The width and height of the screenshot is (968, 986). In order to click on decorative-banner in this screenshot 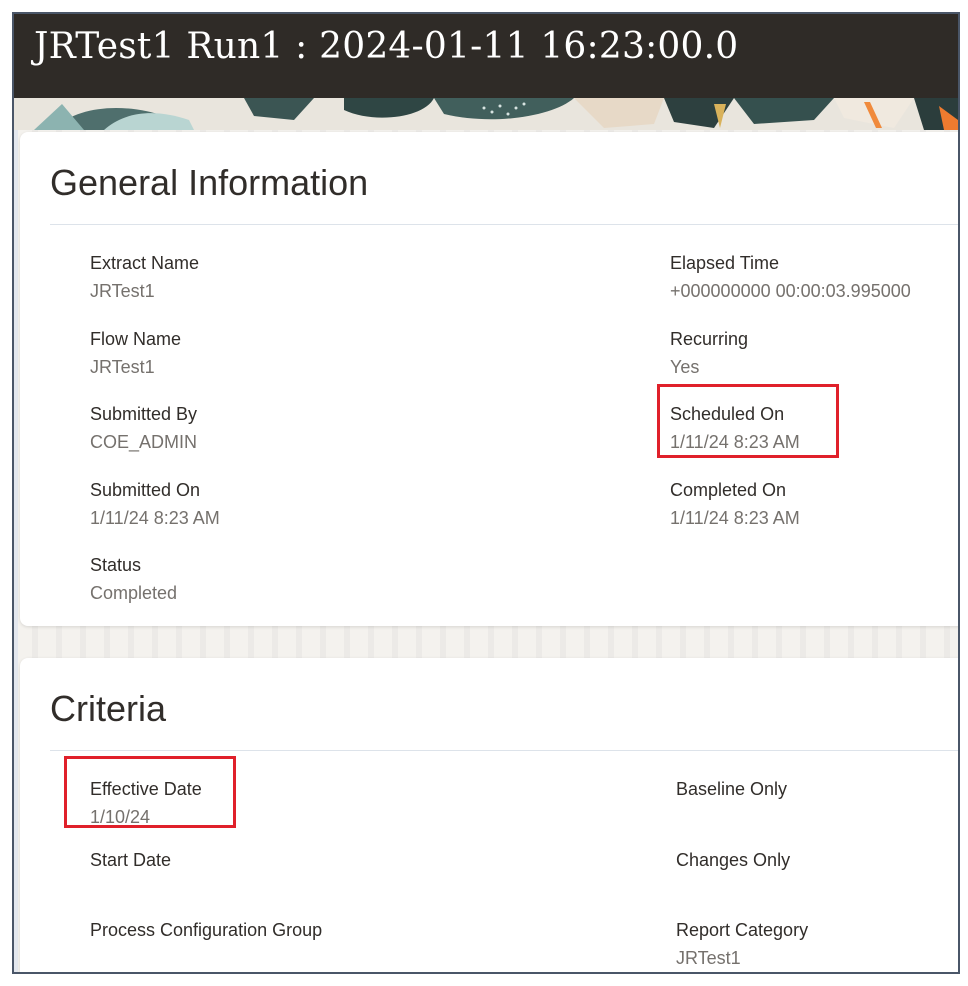, I will do `click(486, 114)`.